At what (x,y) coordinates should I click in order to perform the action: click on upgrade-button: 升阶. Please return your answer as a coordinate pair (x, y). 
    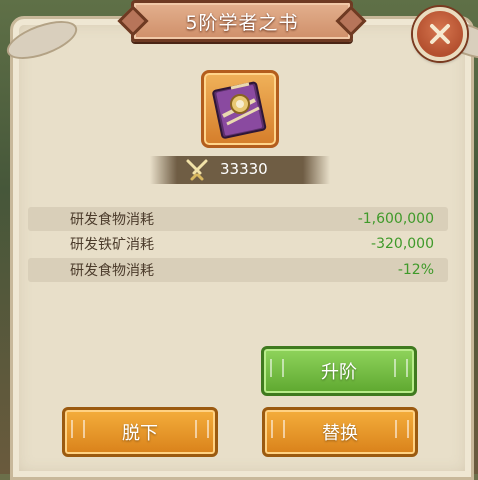
    Looking at the image, I should click on (339, 371).